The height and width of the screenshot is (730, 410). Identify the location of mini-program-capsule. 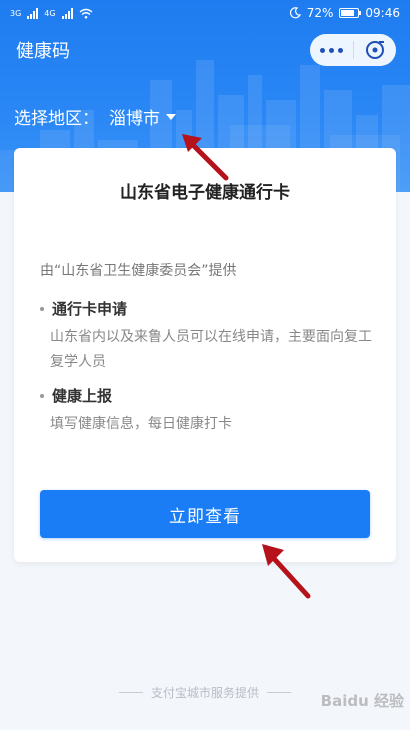
(353, 50).